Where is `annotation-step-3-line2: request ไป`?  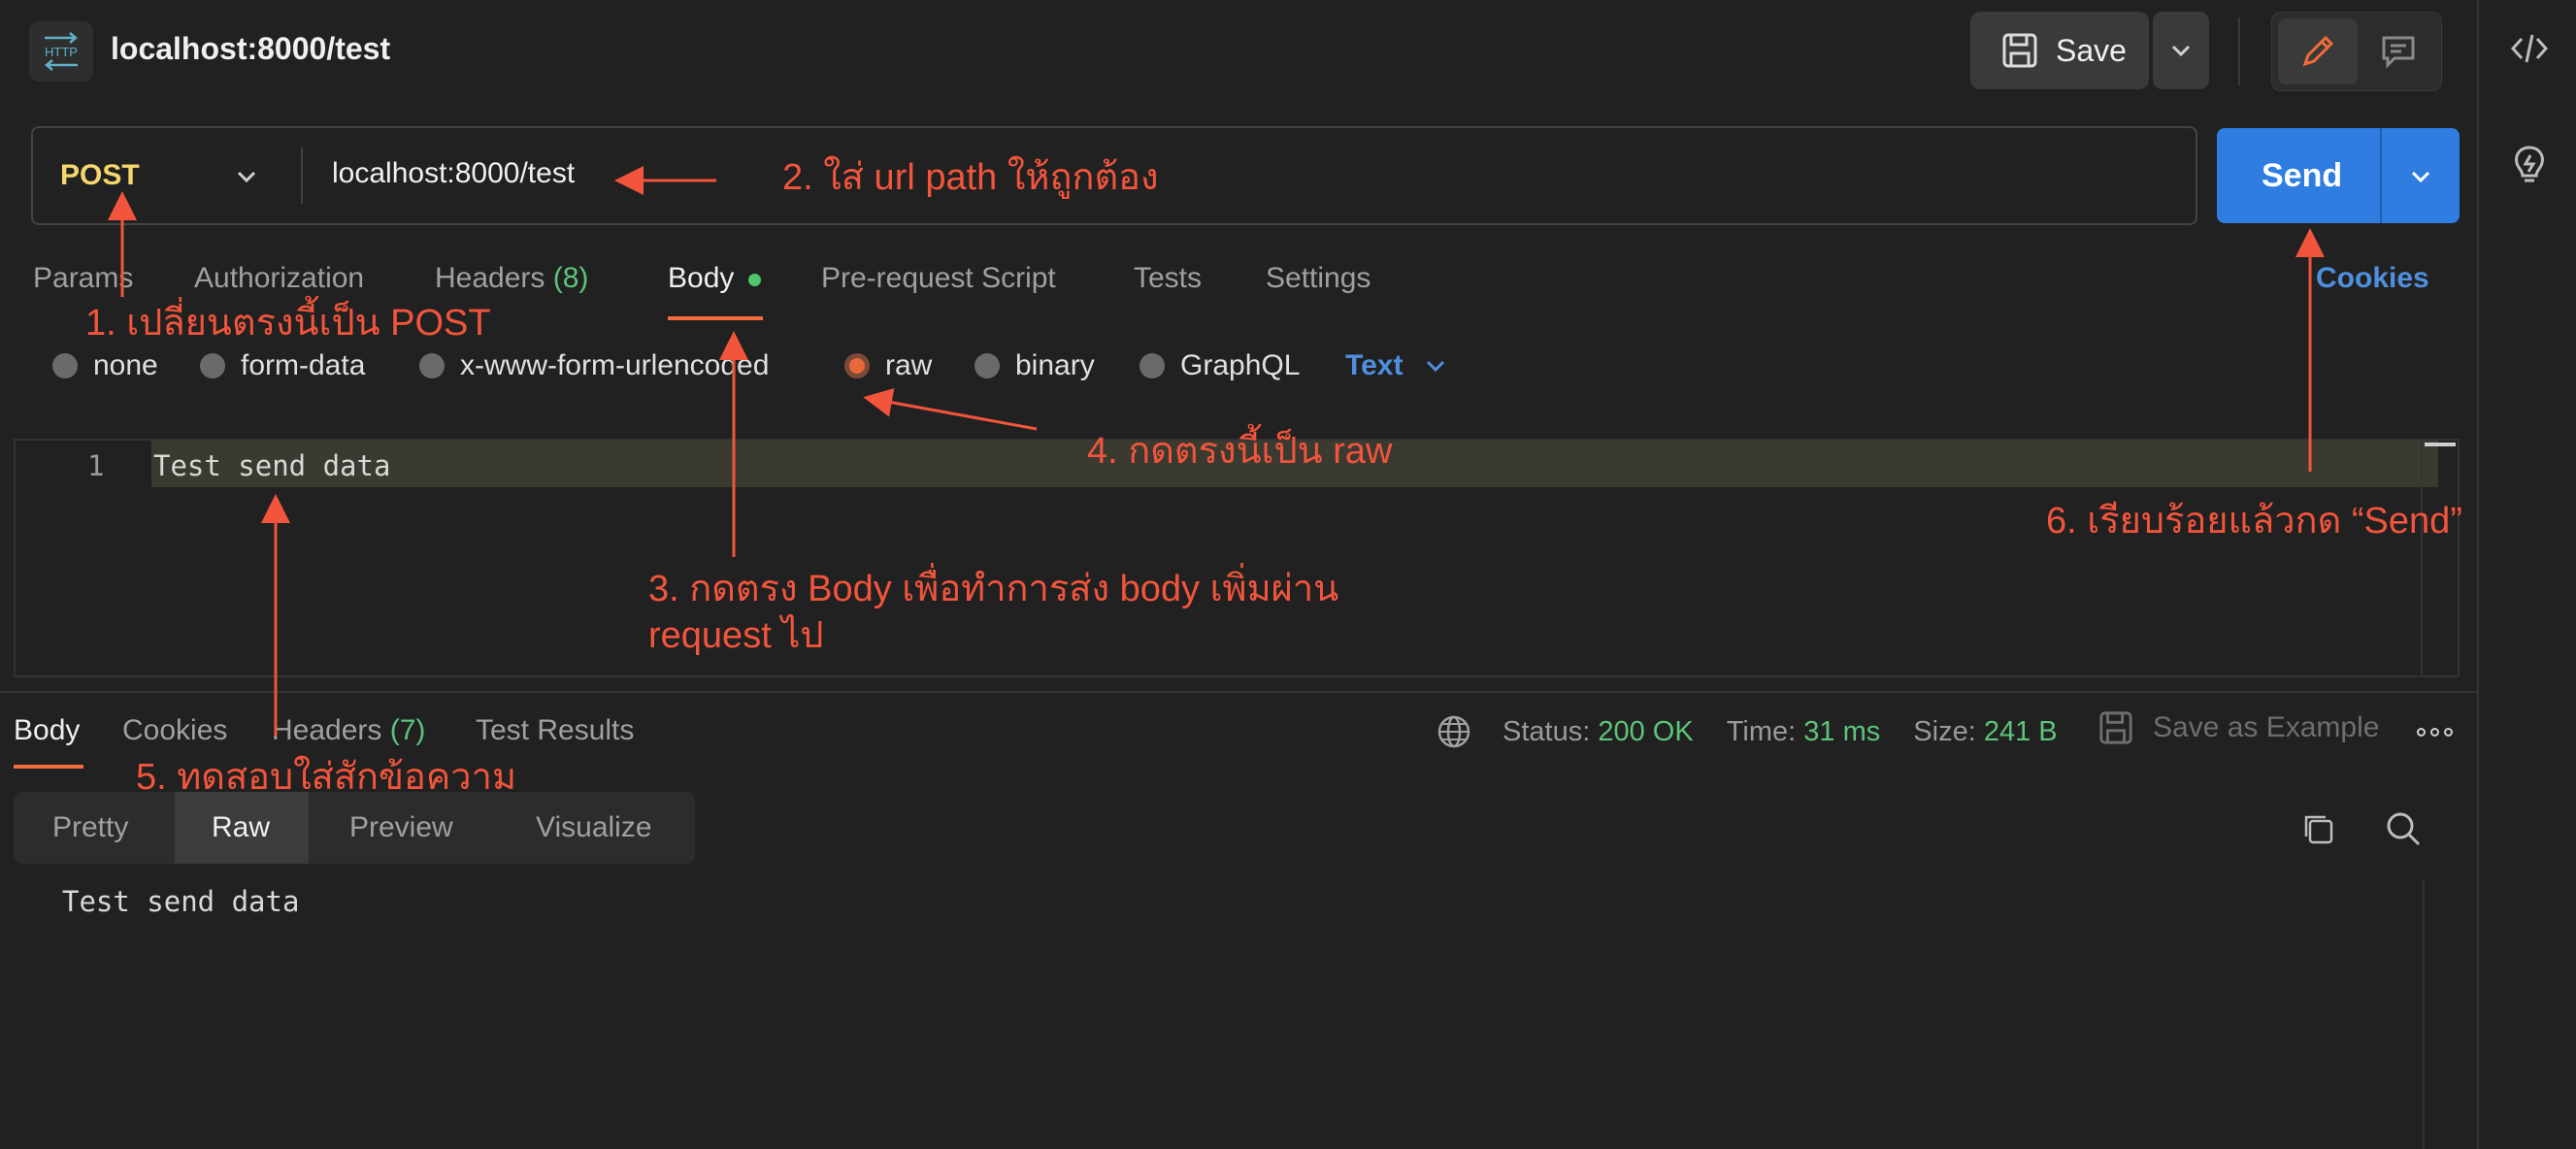 annotation-step-3-line2: request ไป is located at coordinates (736, 635).